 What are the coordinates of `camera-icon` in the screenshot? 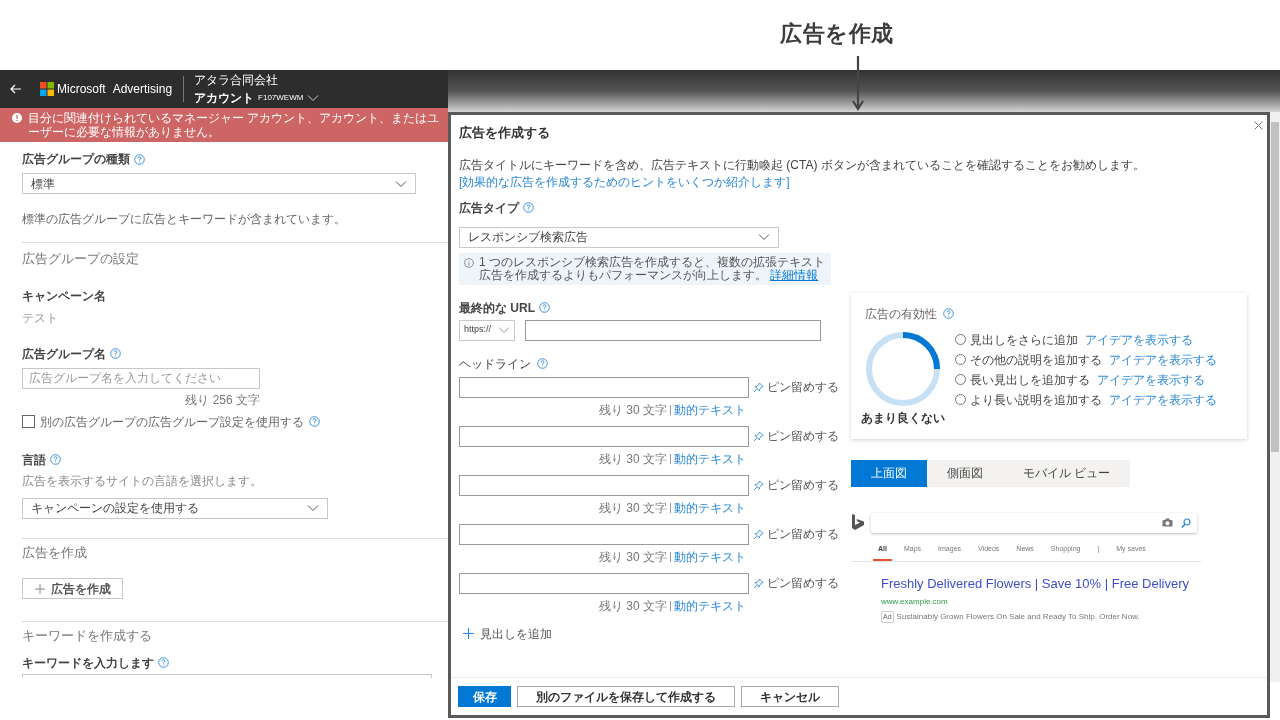 It's located at (1167, 522).